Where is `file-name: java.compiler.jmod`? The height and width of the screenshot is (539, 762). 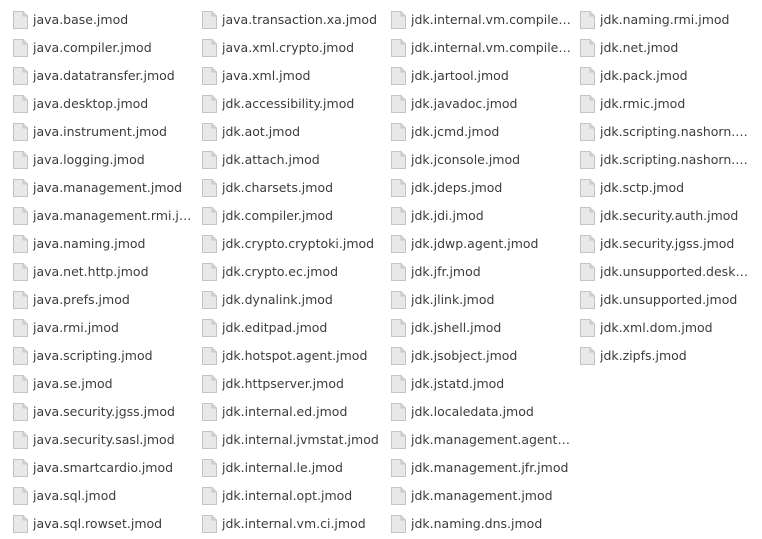 file-name: java.compiler.jmod is located at coordinates (92, 47).